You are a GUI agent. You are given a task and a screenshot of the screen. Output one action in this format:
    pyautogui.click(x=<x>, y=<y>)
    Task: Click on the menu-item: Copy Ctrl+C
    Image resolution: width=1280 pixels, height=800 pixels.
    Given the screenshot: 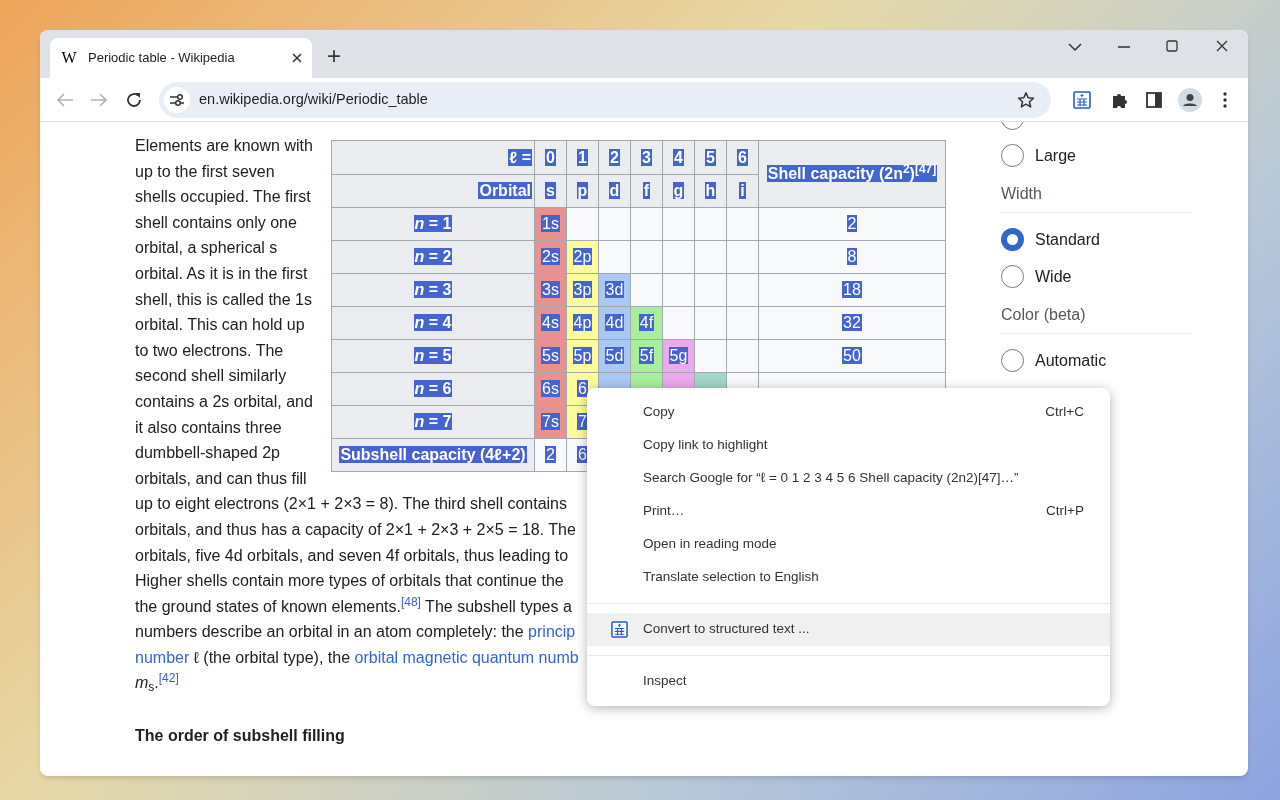 What is the action you would take?
    pyautogui.click(x=848, y=412)
    